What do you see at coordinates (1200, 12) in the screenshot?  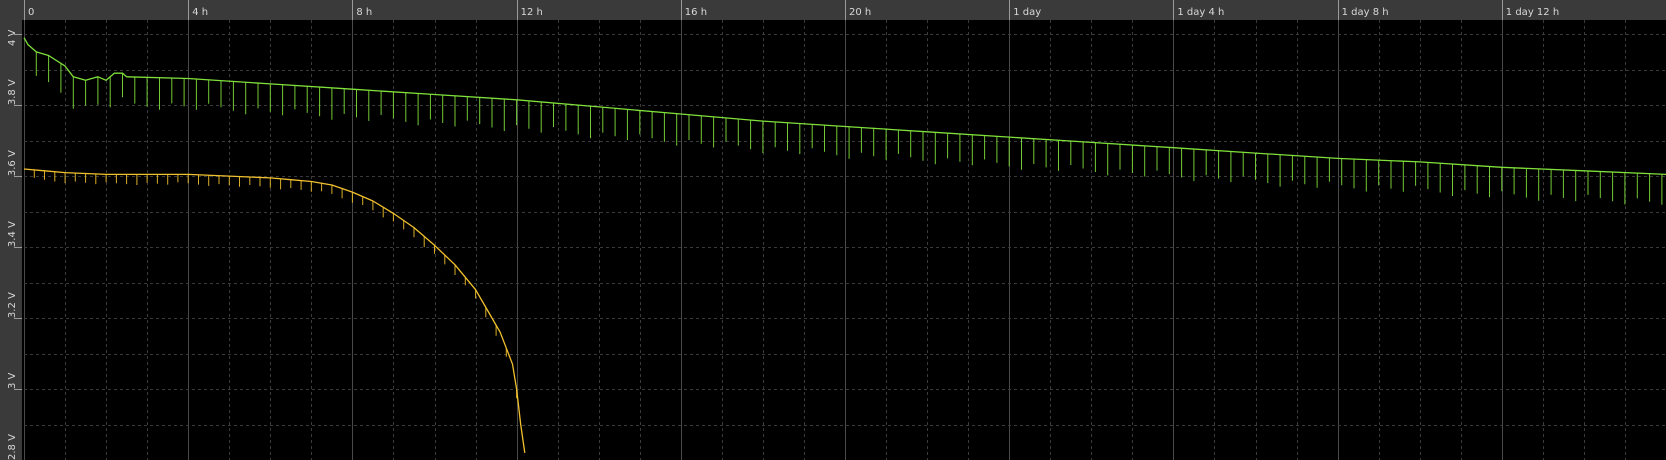 I see `x-tick-label: 1 day 4 h` at bounding box center [1200, 12].